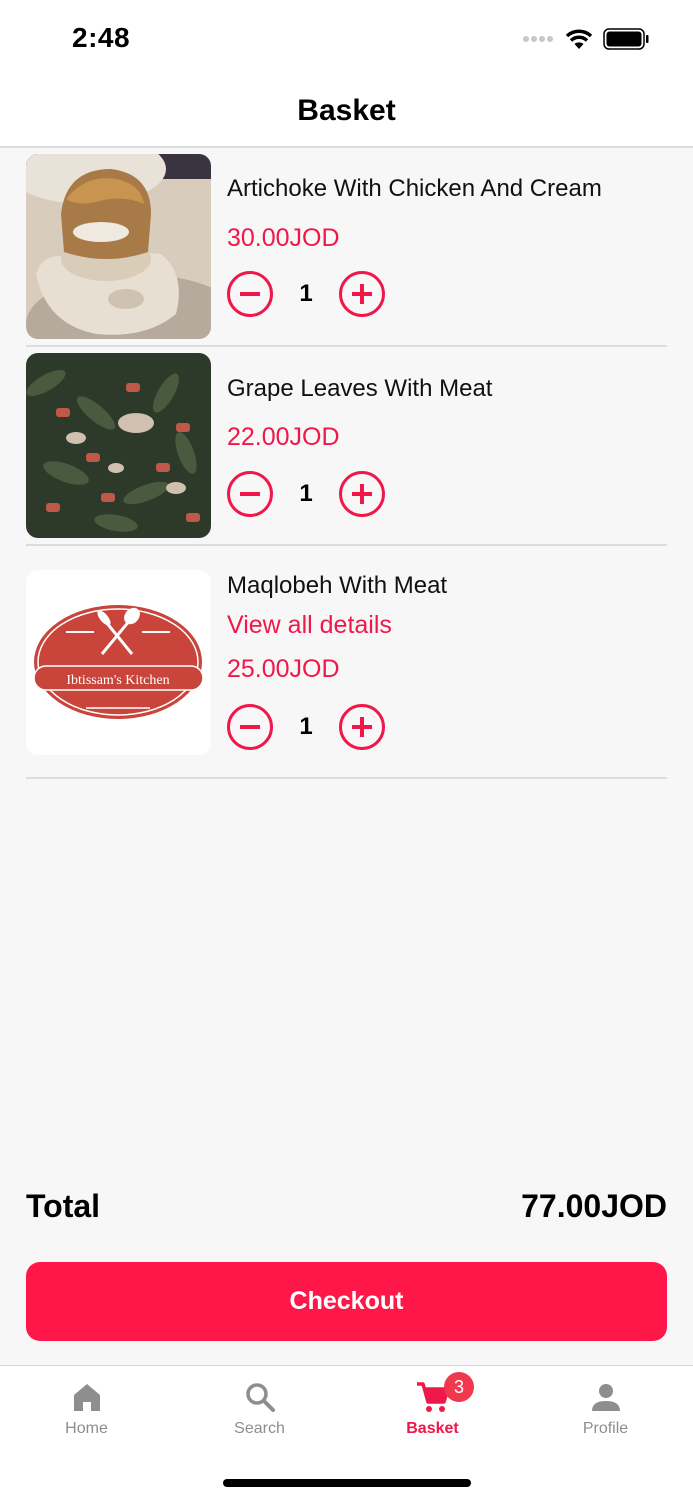  Describe the element at coordinates (605, 1413) in the screenshot. I see `tab-profile: Profile` at that location.